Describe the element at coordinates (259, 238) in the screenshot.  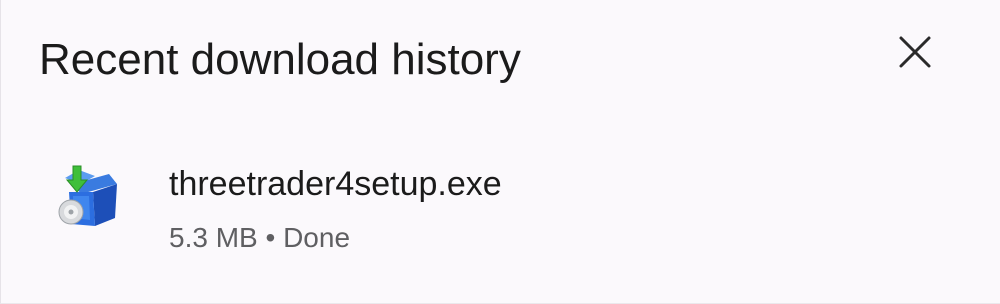
I see `download-meta: 5.3 MB • Done` at that location.